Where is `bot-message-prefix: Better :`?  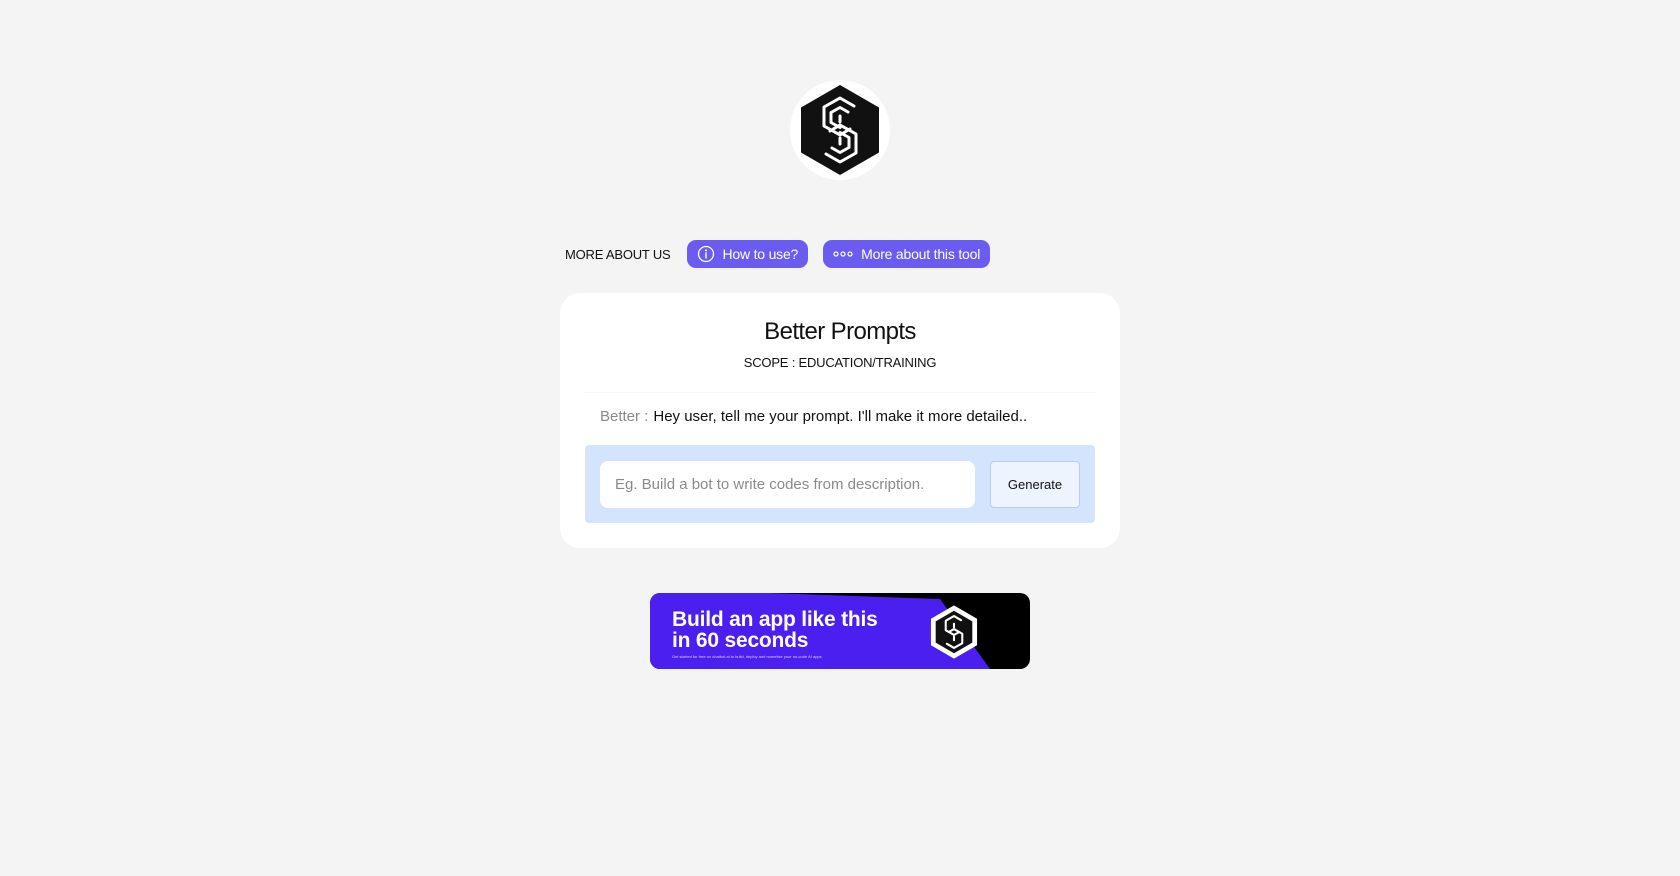 bot-message-prefix: Better : is located at coordinates (624, 416).